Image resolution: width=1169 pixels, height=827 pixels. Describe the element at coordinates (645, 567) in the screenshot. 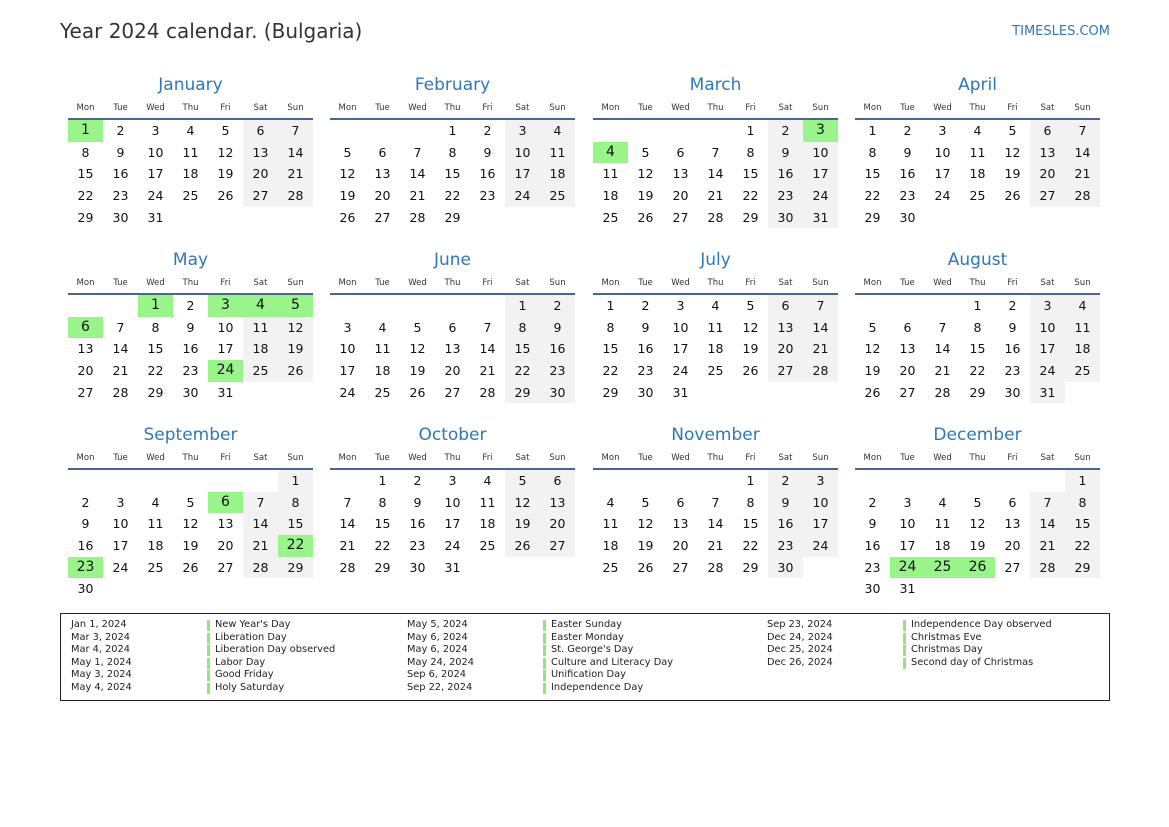

I see `day-cell: 26` at that location.